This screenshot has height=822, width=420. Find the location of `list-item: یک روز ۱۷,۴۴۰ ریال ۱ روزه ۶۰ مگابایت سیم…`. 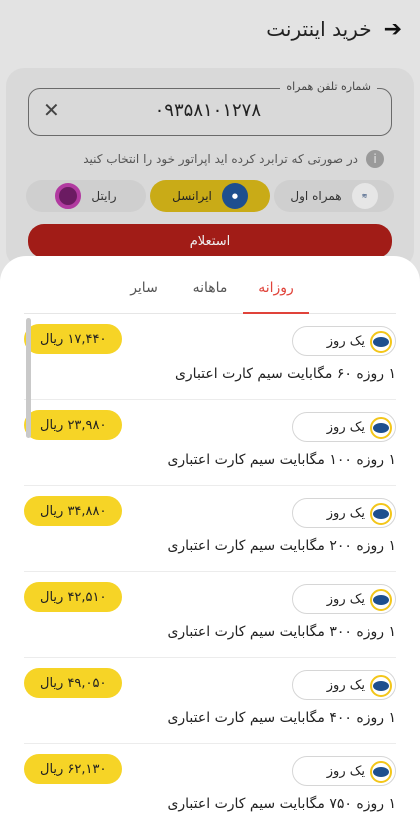

list-item: یک روز ۱۷,۴۴۰ ریال ۱ روزه ۶۰ مگابایت سیم… is located at coordinates (210, 357).